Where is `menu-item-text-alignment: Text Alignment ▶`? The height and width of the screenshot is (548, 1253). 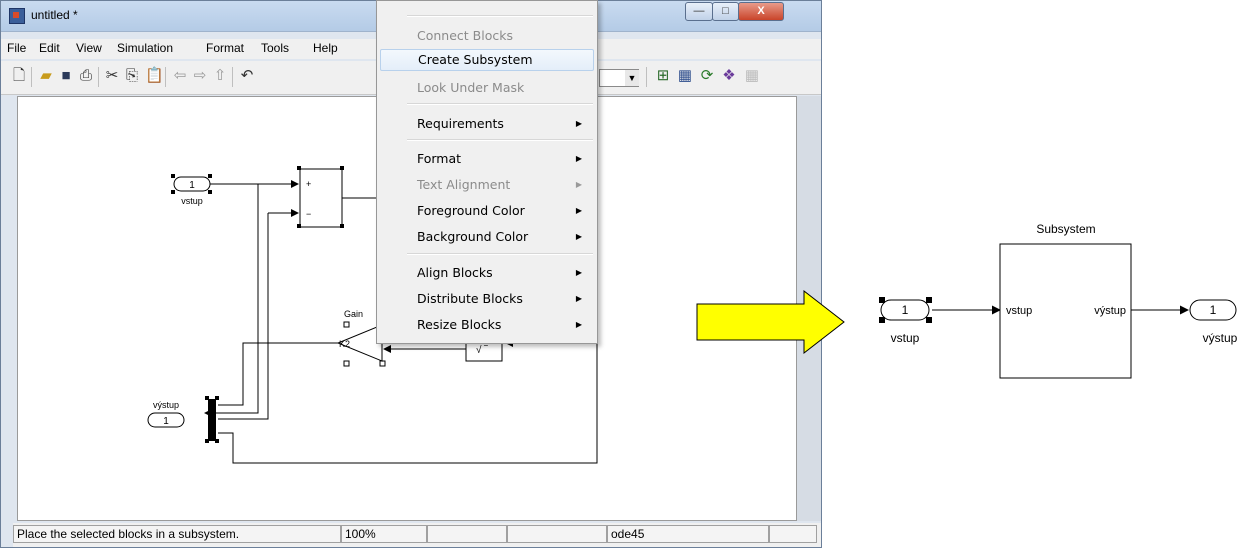 menu-item-text-alignment: Text Alignment ▶ is located at coordinates (487, 185).